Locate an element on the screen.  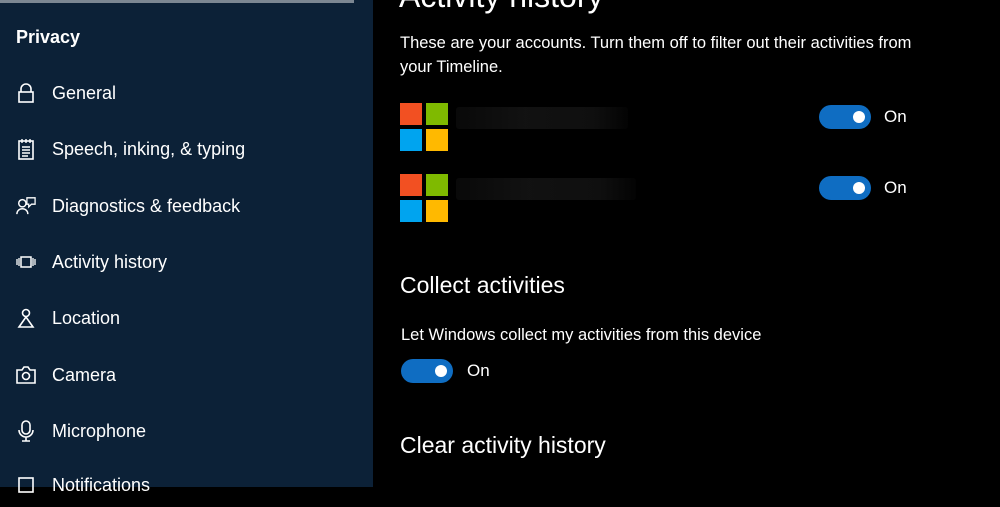
sidebar-item-microphone: Microphone is located at coordinates (186, 431).